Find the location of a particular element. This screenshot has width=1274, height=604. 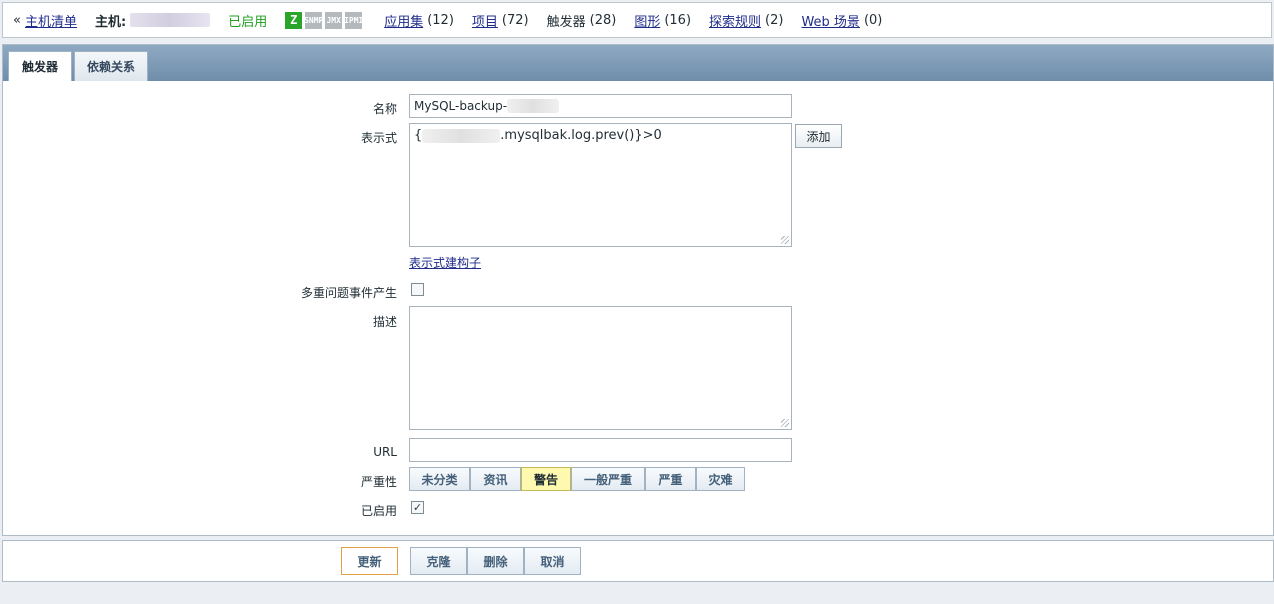

name-input: MySQL-backup- is located at coordinates (600, 106).